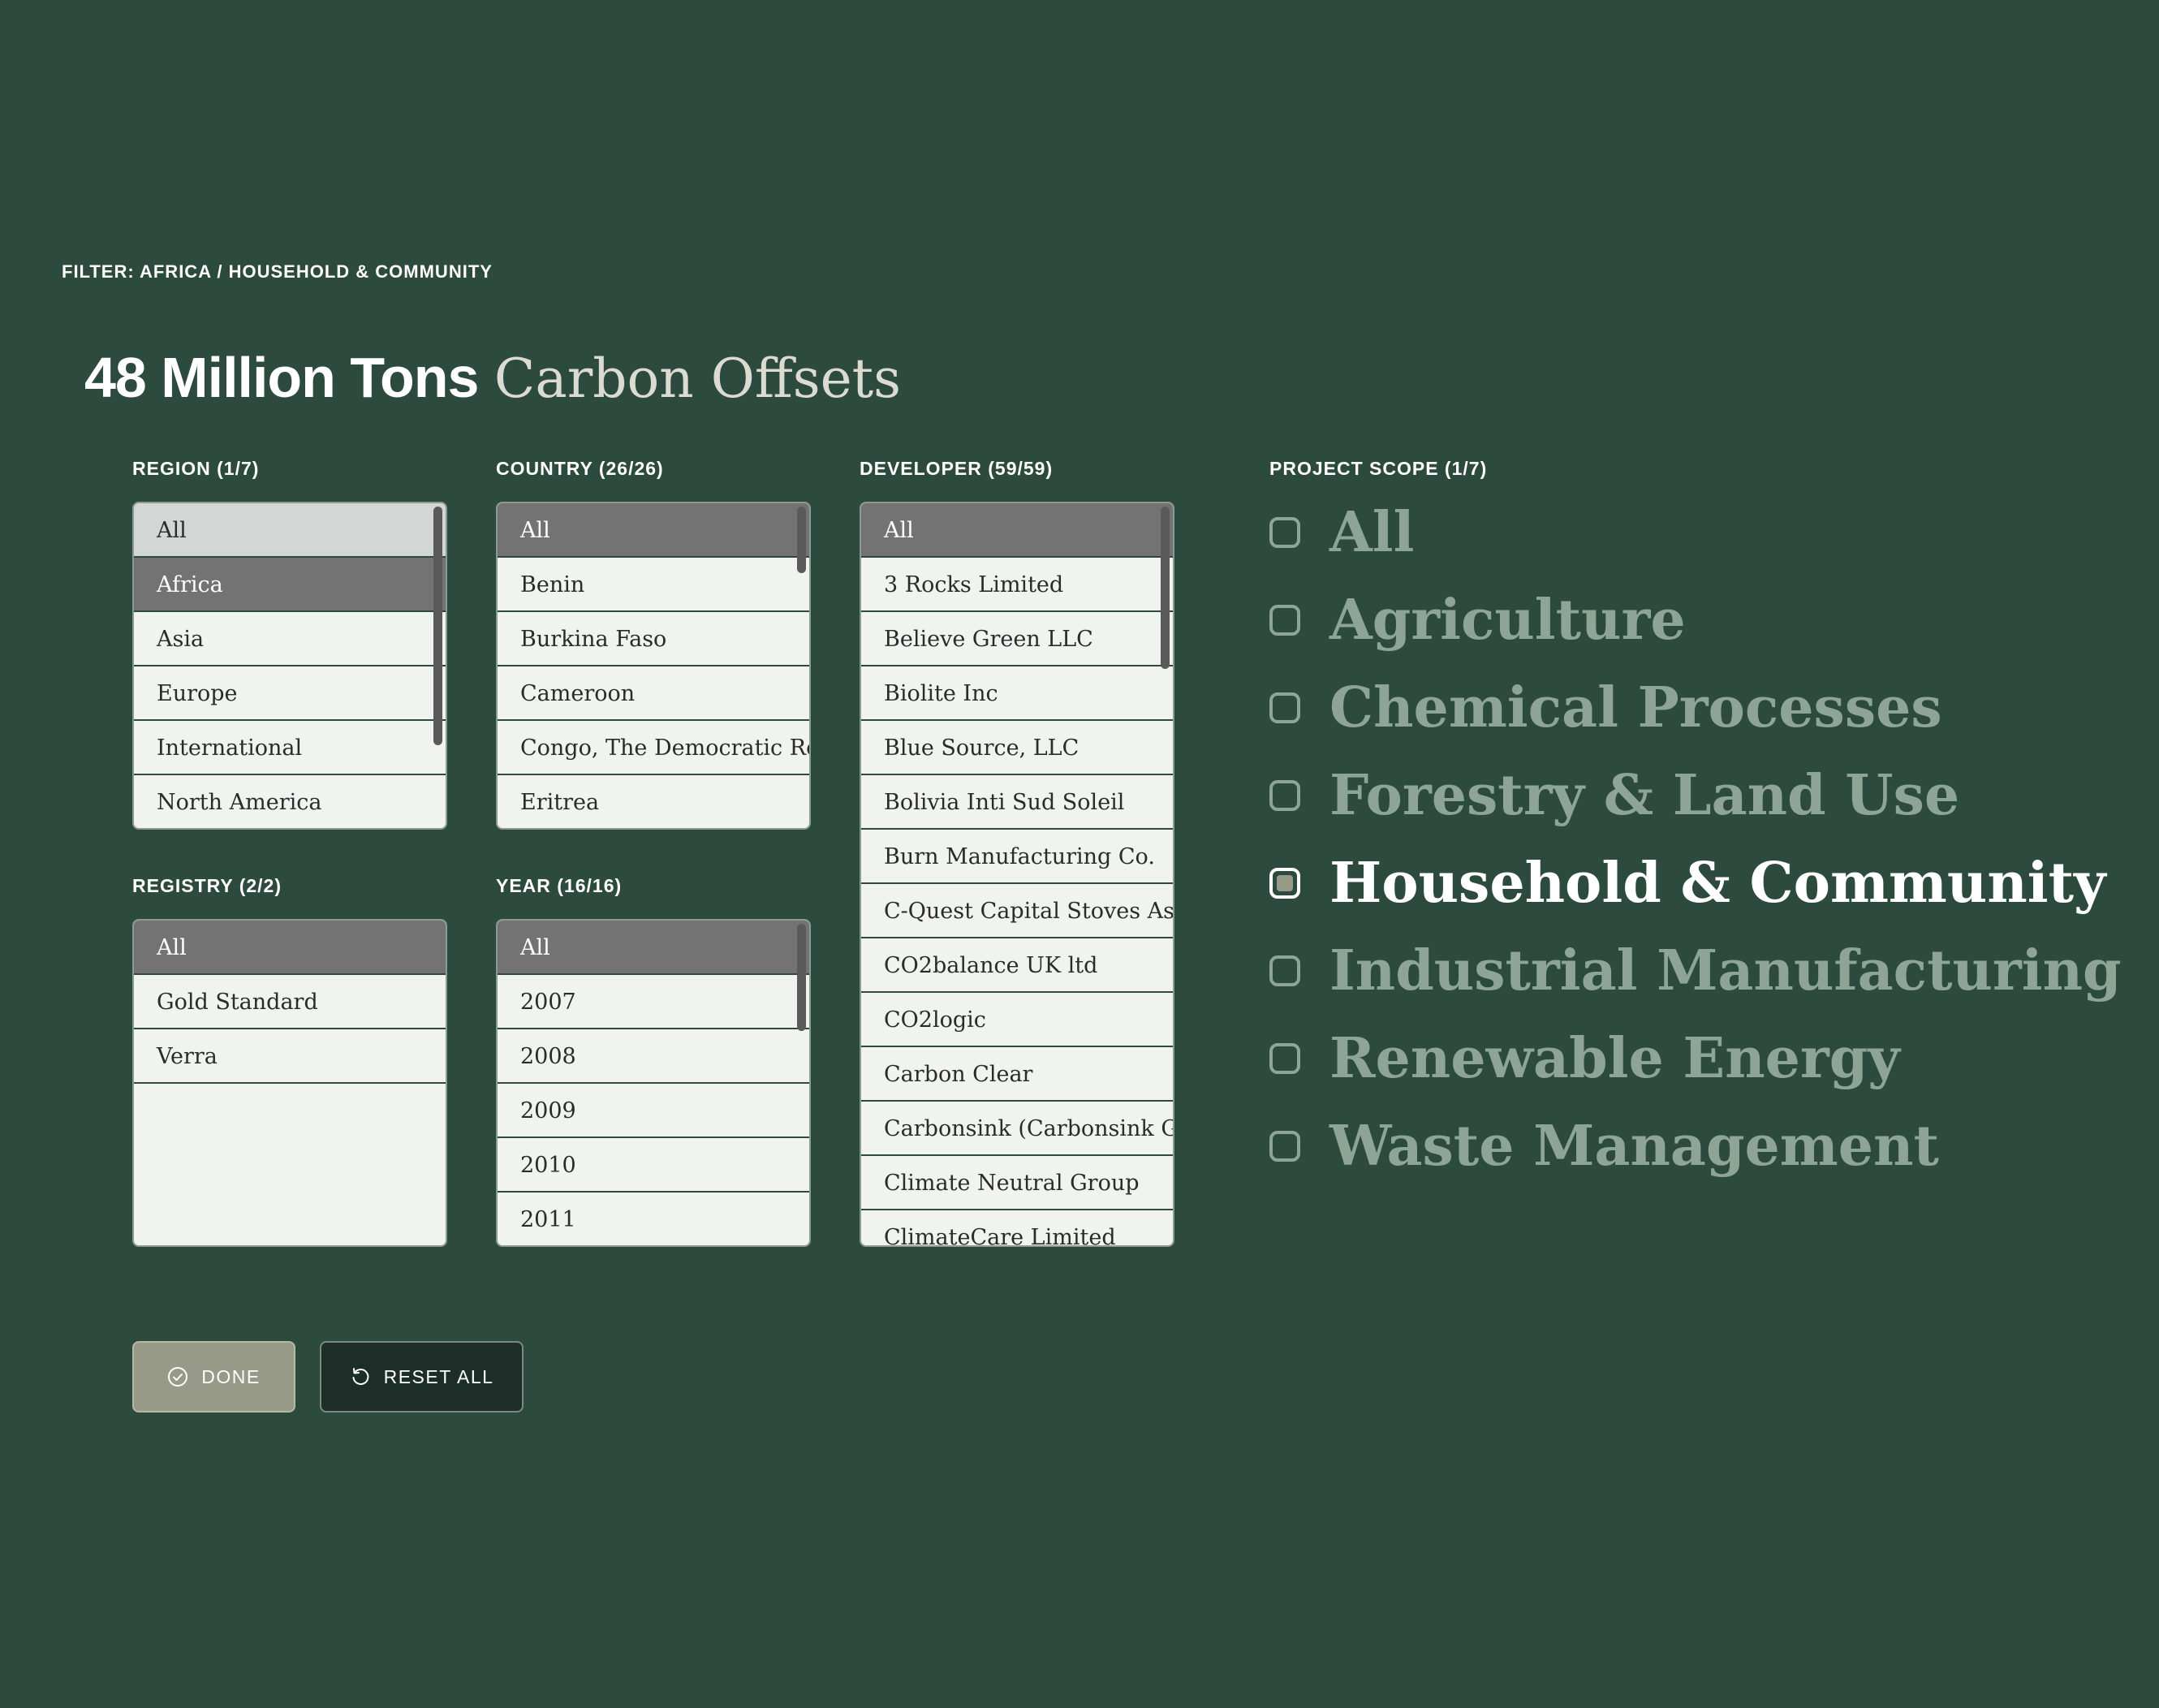  I want to click on offset-label: Carbon Offsets, so click(697, 379).